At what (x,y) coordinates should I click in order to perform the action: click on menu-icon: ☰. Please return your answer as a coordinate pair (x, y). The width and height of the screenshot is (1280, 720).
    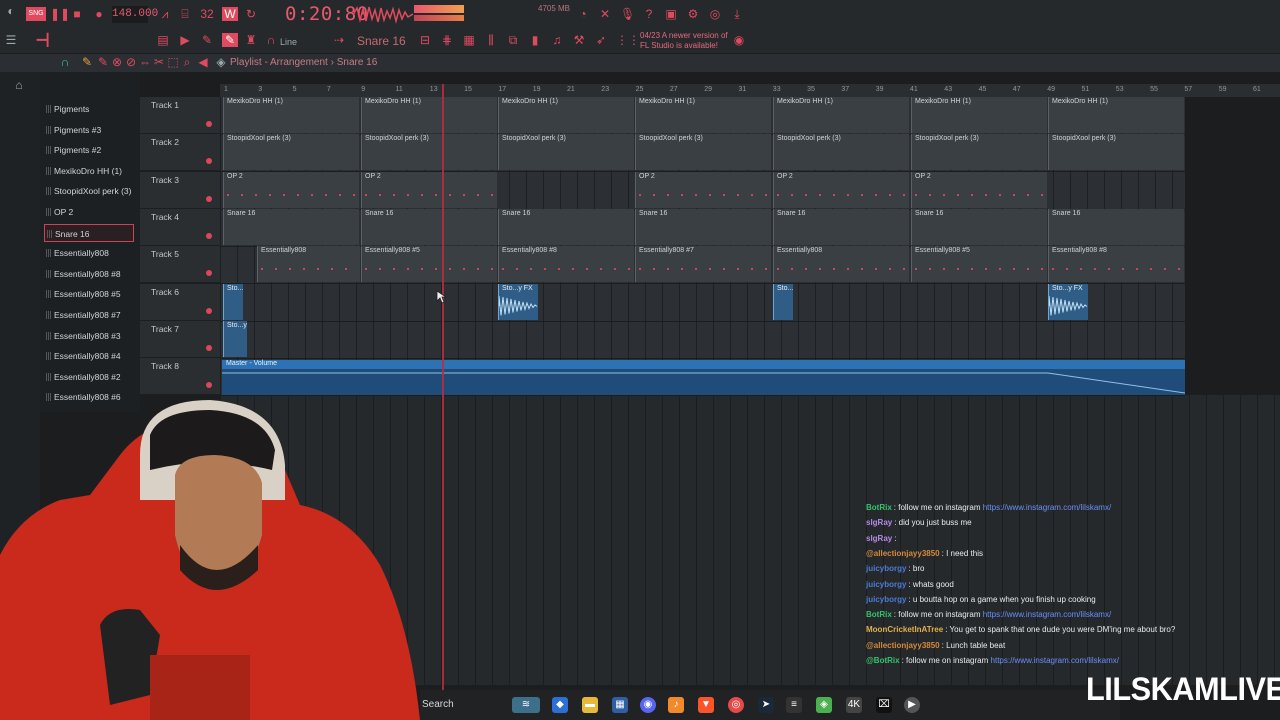
    Looking at the image, I should click on (11, 40).